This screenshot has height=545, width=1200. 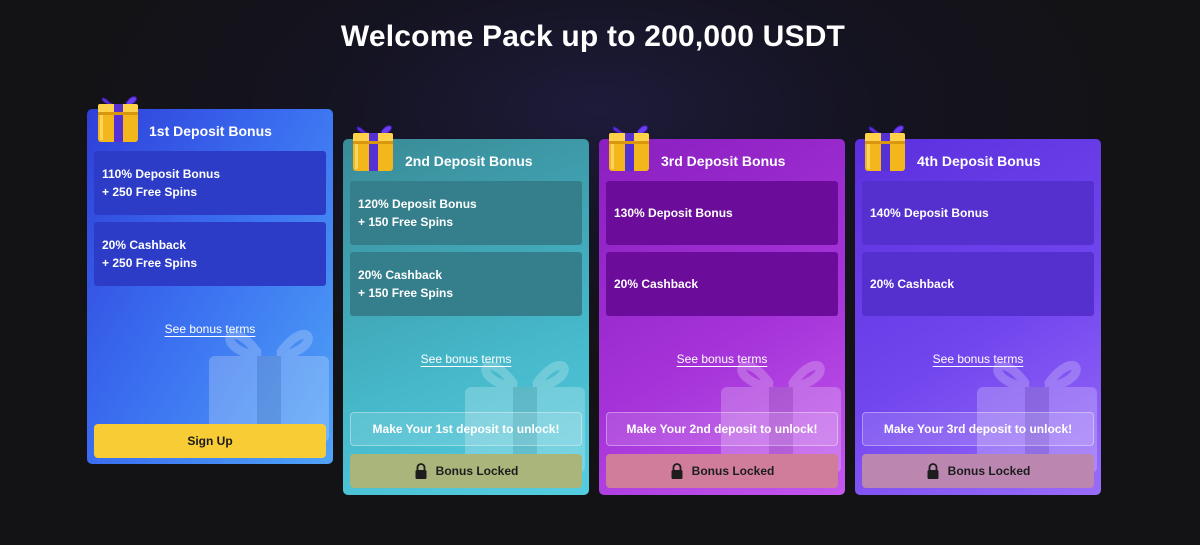 What do you see at coordinates (466, 213) in the screenshot?
I see `bonus-box-deposit: 120% Deposit Bonus + 150 Free Spins` at bounding box center [466, 213].